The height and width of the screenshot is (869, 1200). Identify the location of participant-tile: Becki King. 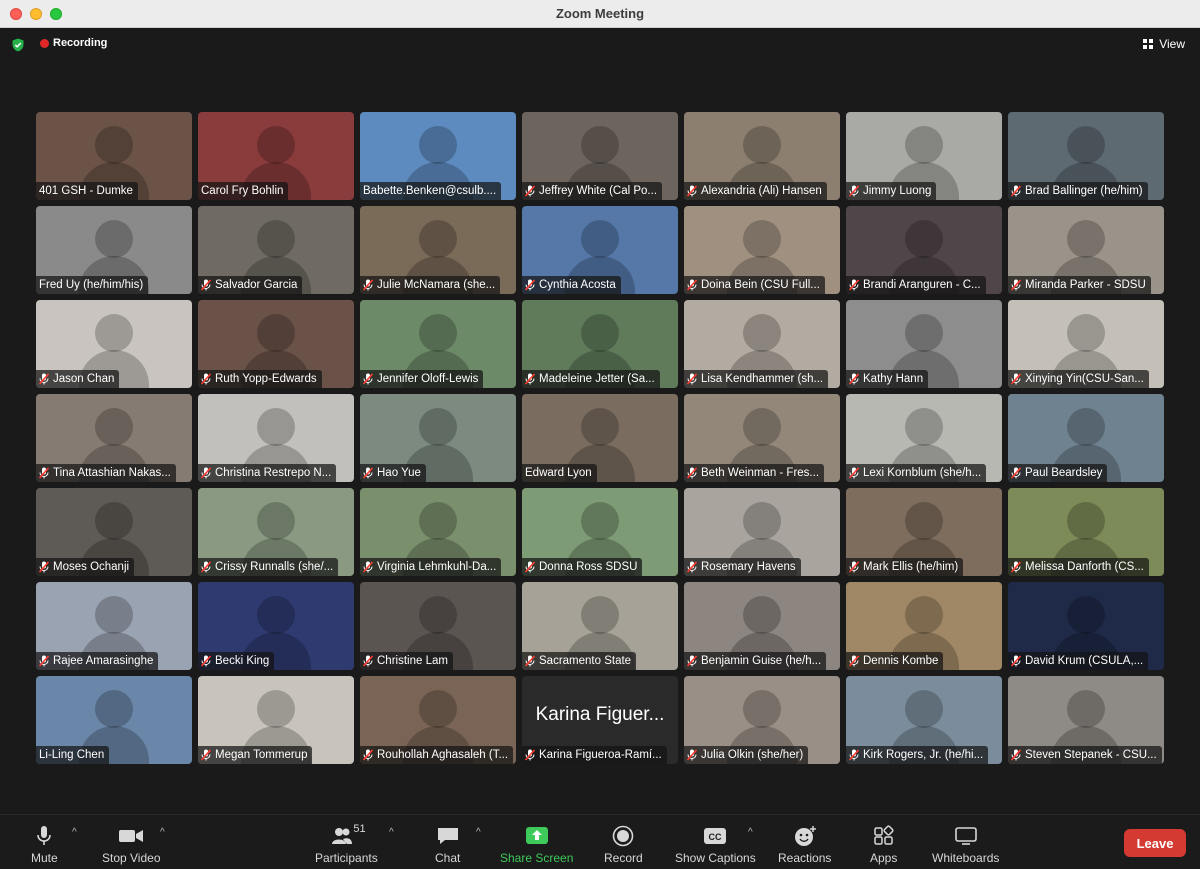
(276, 626).